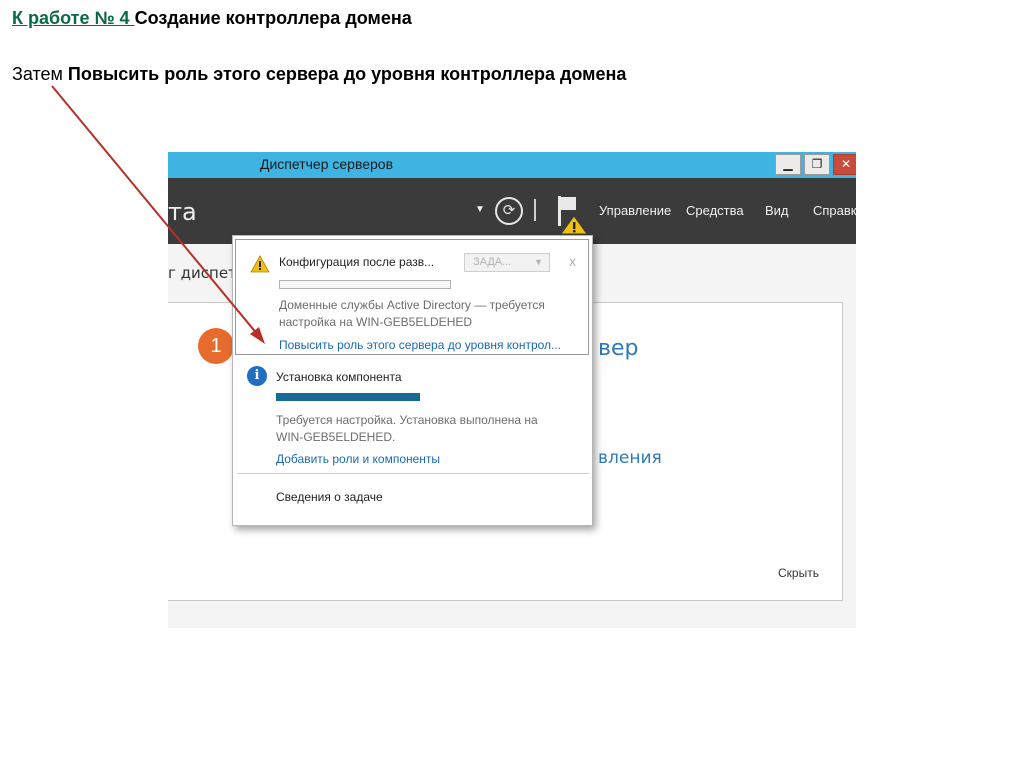 The width and height of the screenshot is (1024, 767). What do you see at coordinates (817, 164) in the screenshot?
I see `restore-button: ❐` at bounding box center [817, 164].